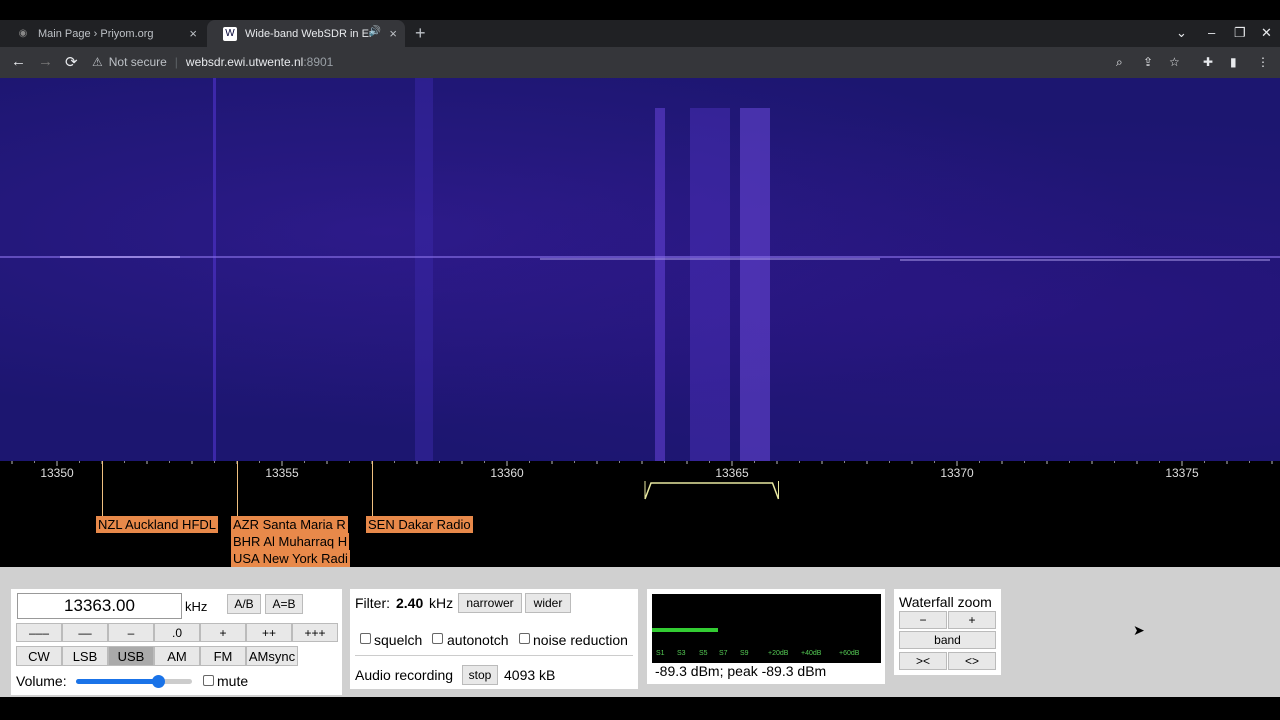 The image size is (1280, 720). I want to click on tab-websdr: W Wide-band WebSDR in Enschede 🔊 ×, so click(306, 33).